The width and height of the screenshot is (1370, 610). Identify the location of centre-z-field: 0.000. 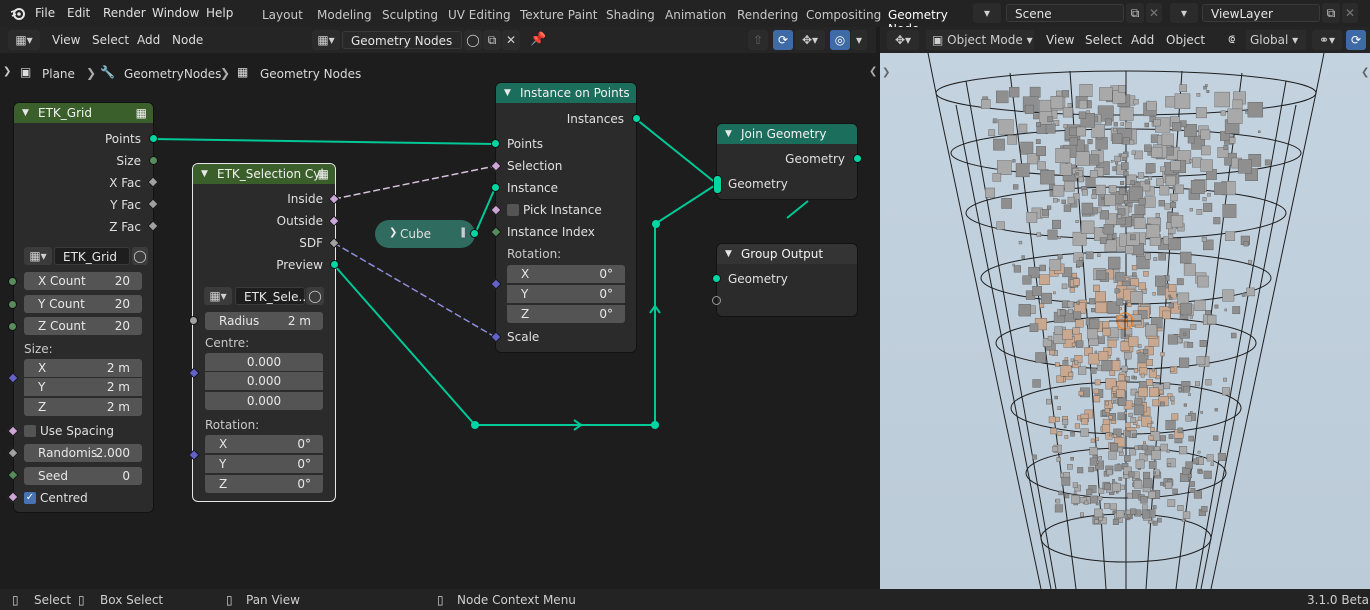
(264, 401).